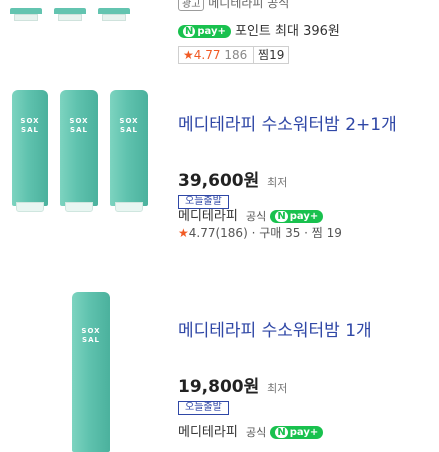  I want to click on today-shipping-badge: 오늘출발, so click(203, 408).